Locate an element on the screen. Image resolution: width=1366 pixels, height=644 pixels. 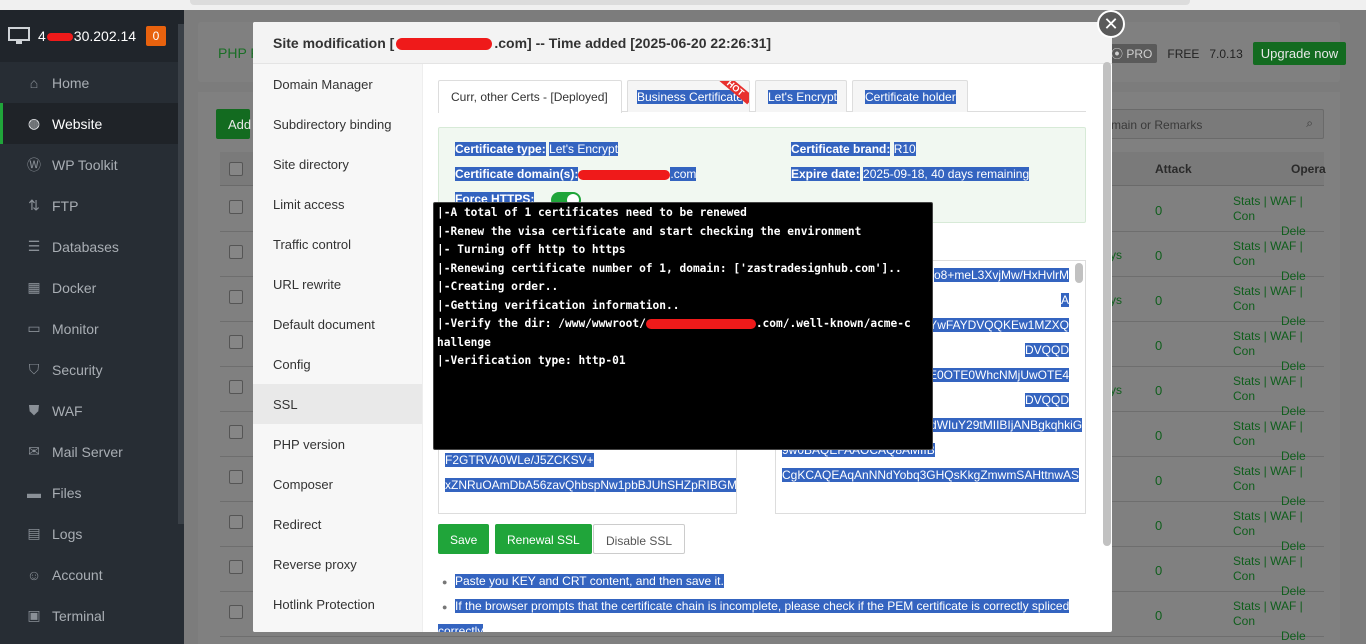
dialog-nav-subdirectory-binding: Subdirectory binding is located at coordinates (337, 124).